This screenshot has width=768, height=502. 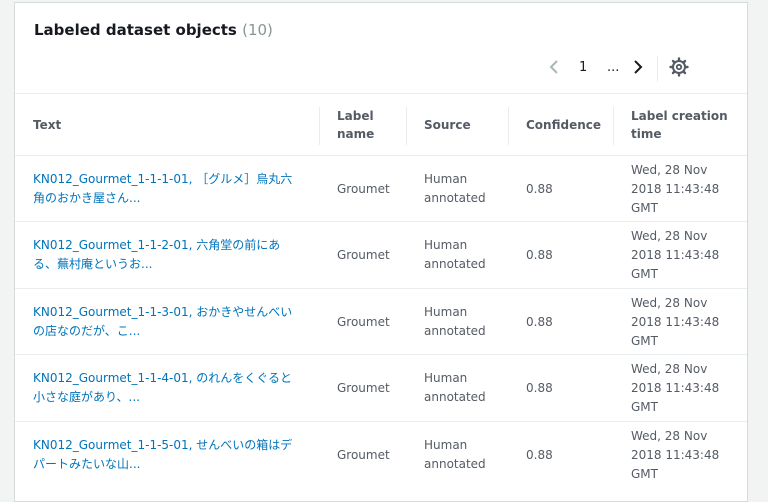 I want to click on next-page-button, so click(x=638, y=67).